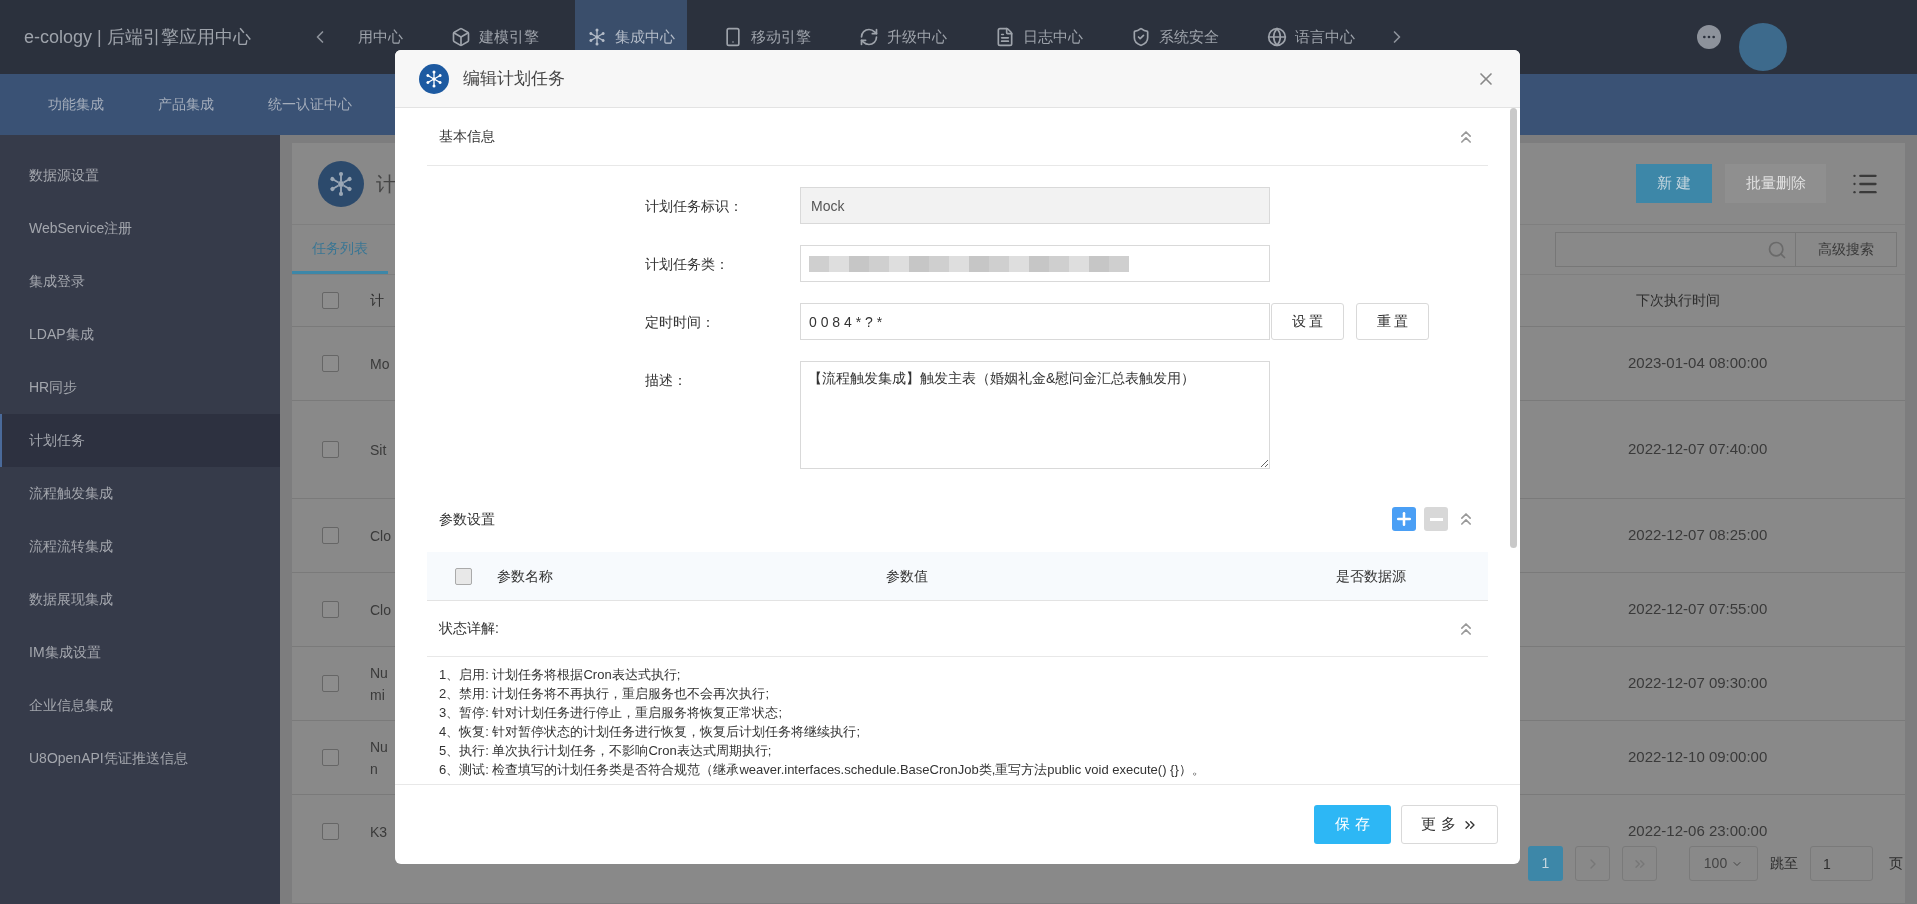  What do you see at coordinates (694, 206) in the screenshot?
I see `field-label: 计划任务标识：` at bounding box center [694, 206].